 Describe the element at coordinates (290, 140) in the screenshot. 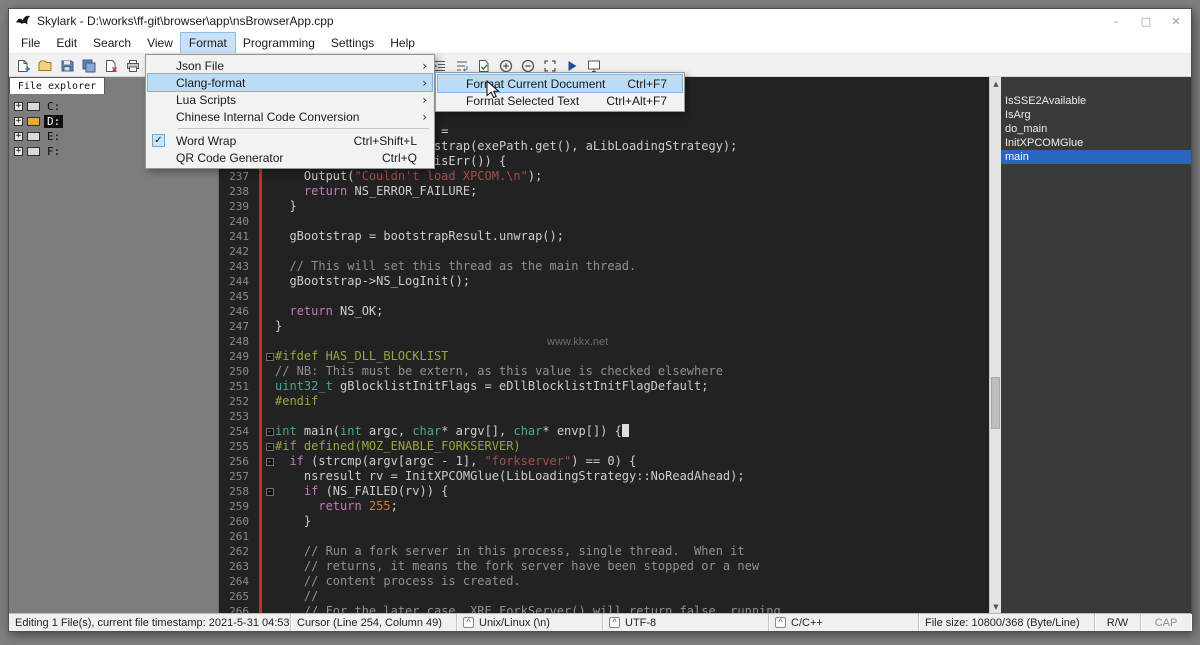

I see `menu-item-word-wrap: ✓ Word Wrap Ctrl+Shift+L` at that location.